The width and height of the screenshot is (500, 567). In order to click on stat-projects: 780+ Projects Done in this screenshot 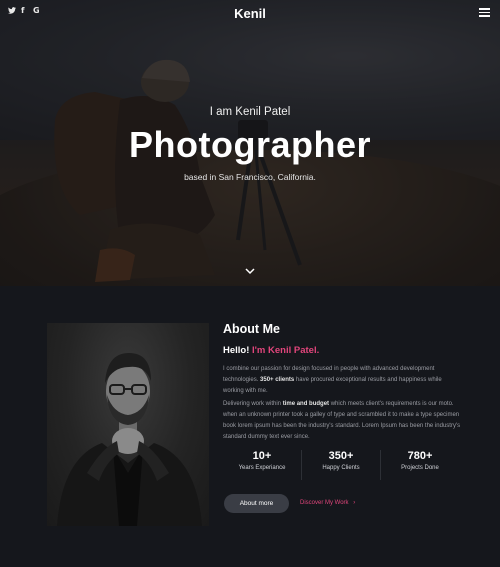, I will do `click(419, 465)`.